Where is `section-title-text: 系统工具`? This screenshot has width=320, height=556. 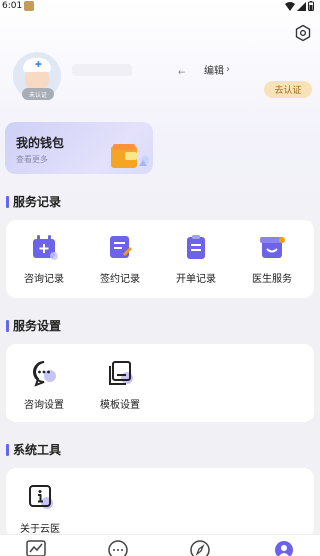 section-title-text: 系统工具 is located at coordinates (37, 450).